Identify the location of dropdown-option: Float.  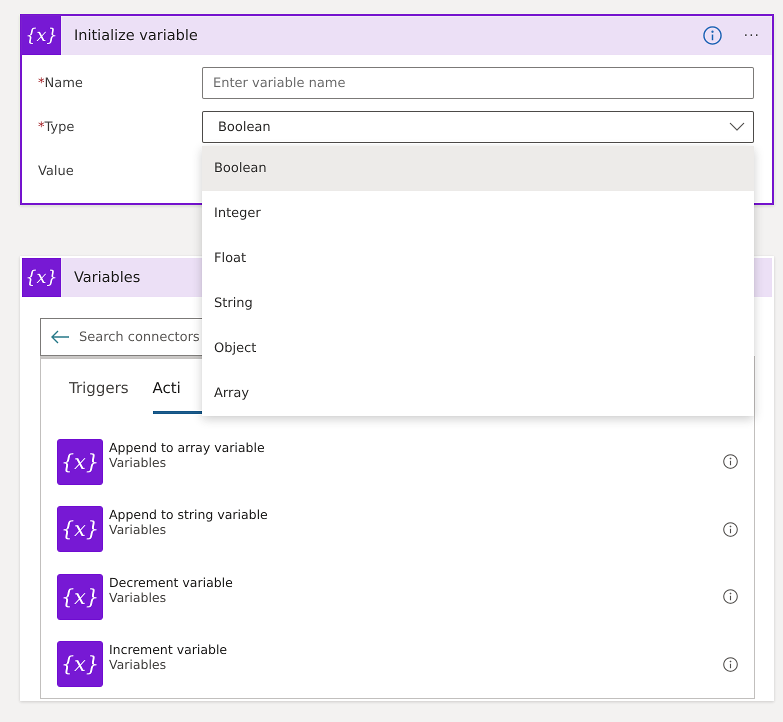
(478, 258).